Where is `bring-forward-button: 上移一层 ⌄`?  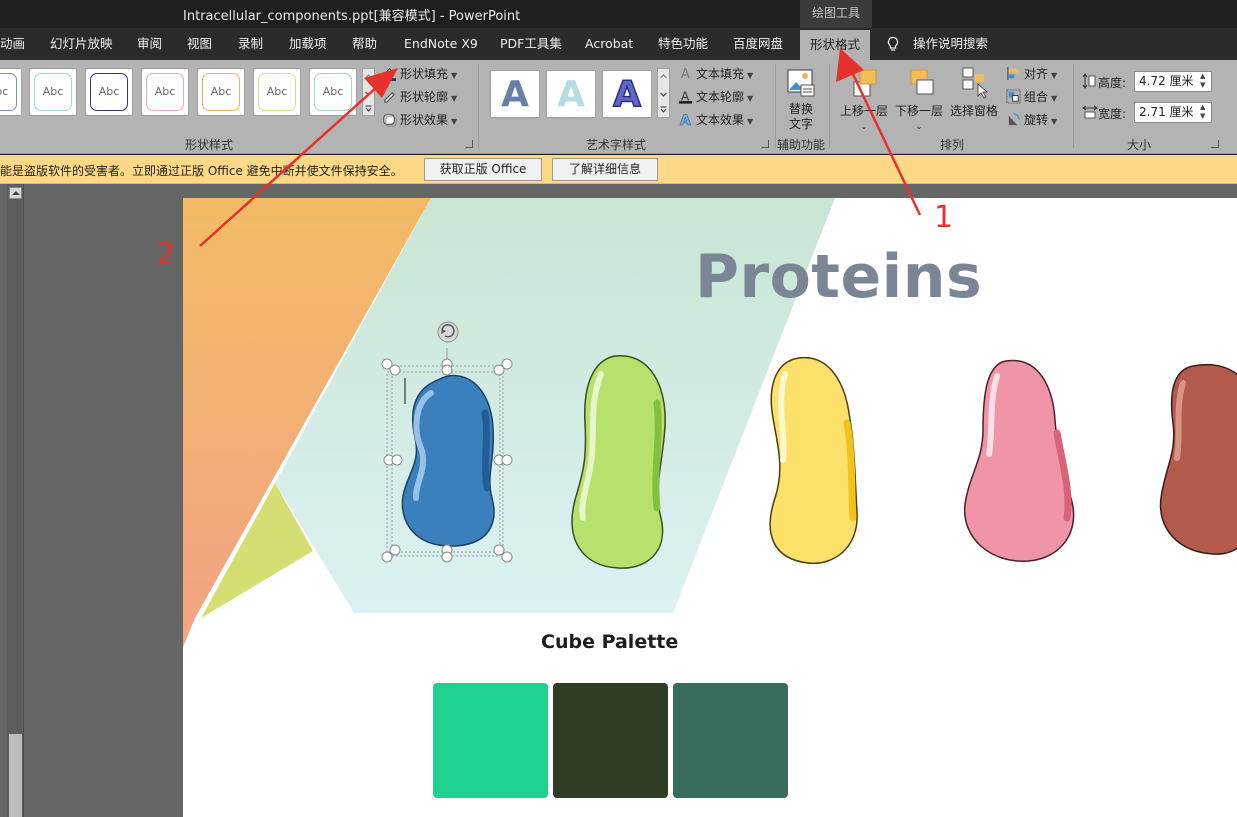
bring-forward-button: 上移一层 ⌄ is located at coordinates (864, 100).